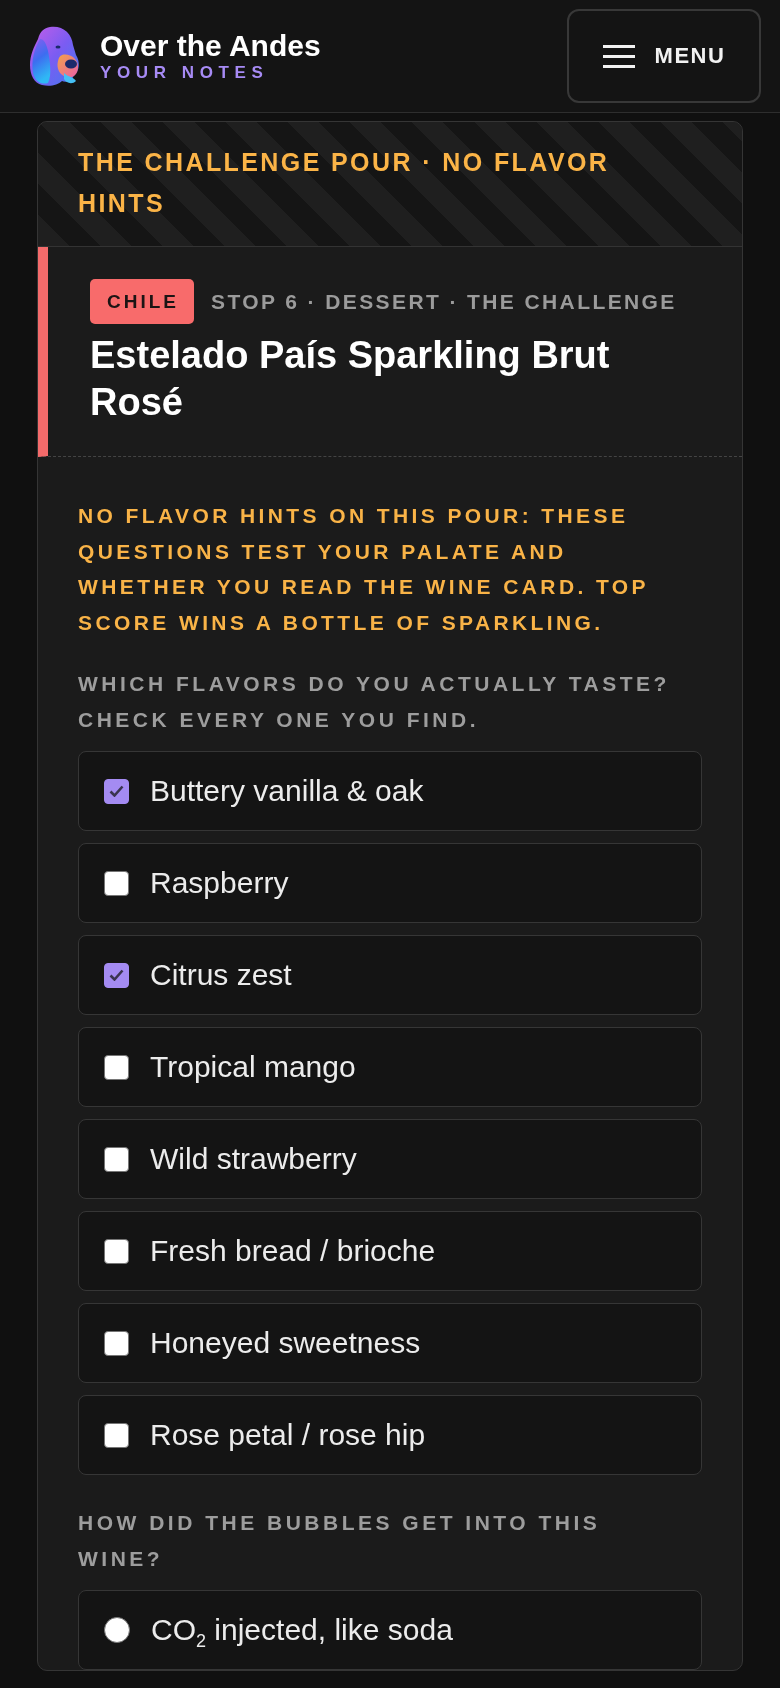 The width and height of the screenshot is (780, 1688). What do you see at coordinates (390, 883) in the screenshot?
I see `checkbox-option: Raspberry` at bounding box center [390, 883].